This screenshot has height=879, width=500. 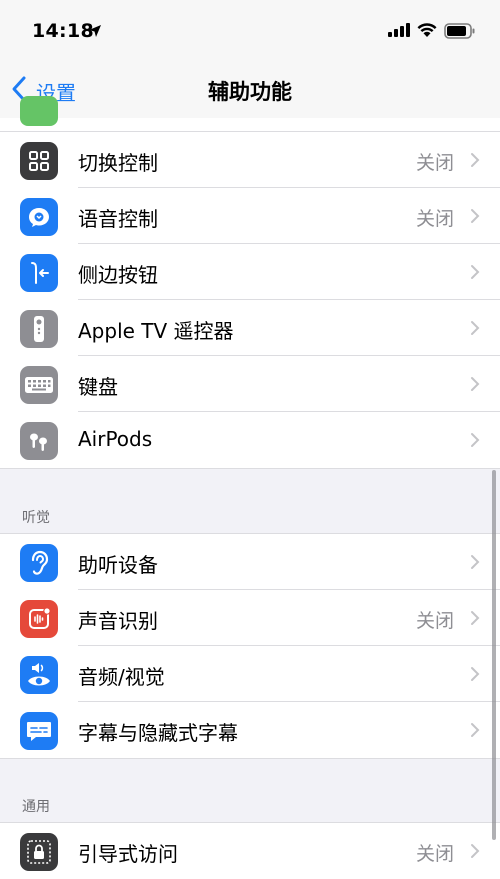 I want to click on row-label: 切换控制, so click(x=118, y=163).